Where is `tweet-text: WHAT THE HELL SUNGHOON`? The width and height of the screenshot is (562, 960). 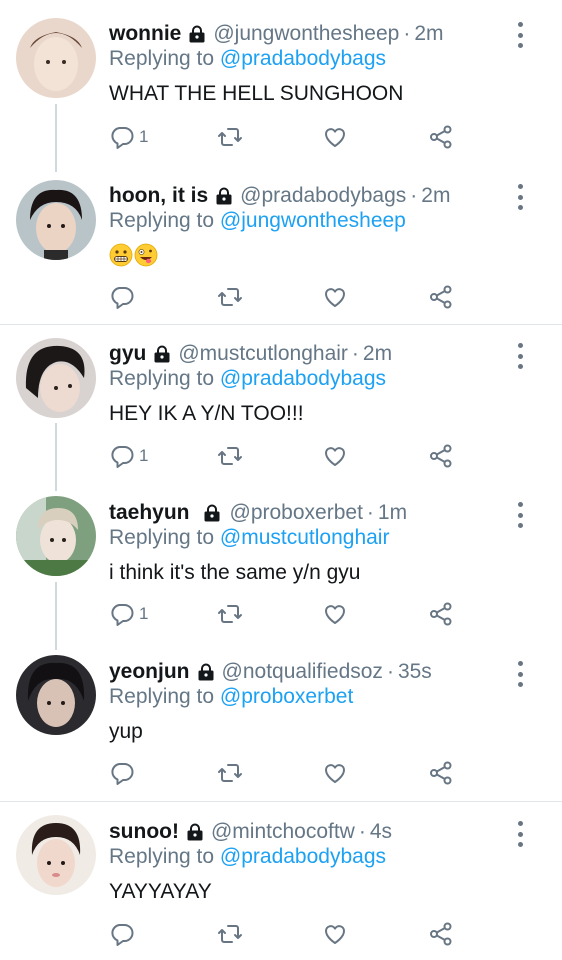 tweet-text: WHAT THE HELL SUNGHOON is located at coordinates (256, 93).